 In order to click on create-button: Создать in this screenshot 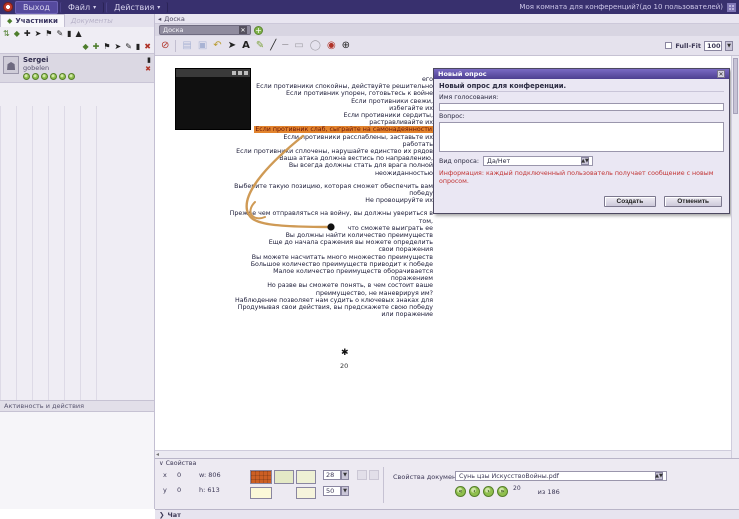, I will do `click(630, 201)`.